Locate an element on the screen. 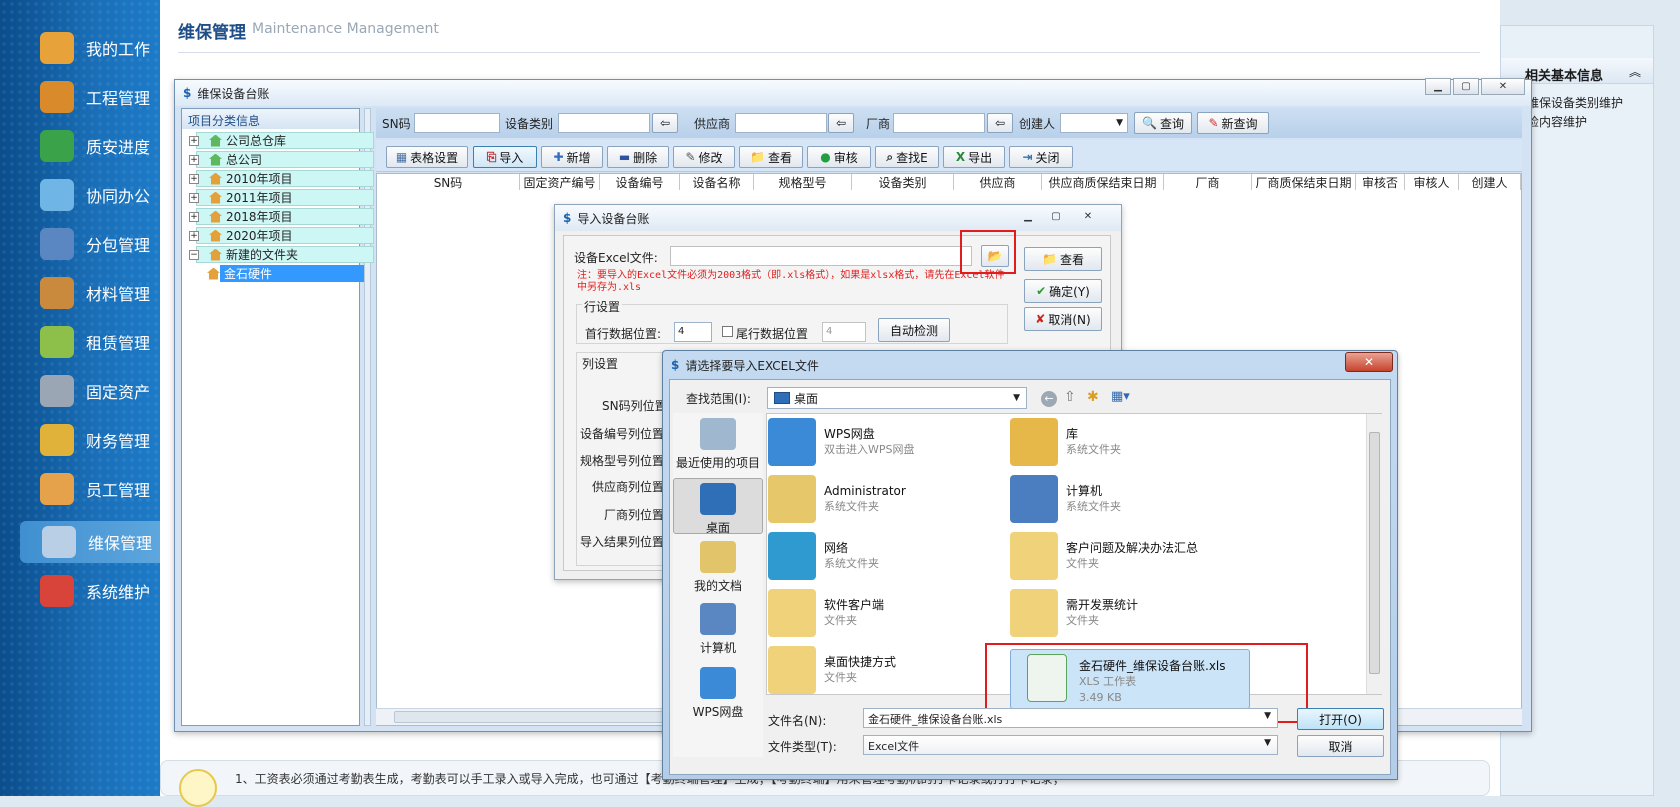 This screenshot has width=1680, height=807. expand-icon: − is located at coordinates (194, 254).